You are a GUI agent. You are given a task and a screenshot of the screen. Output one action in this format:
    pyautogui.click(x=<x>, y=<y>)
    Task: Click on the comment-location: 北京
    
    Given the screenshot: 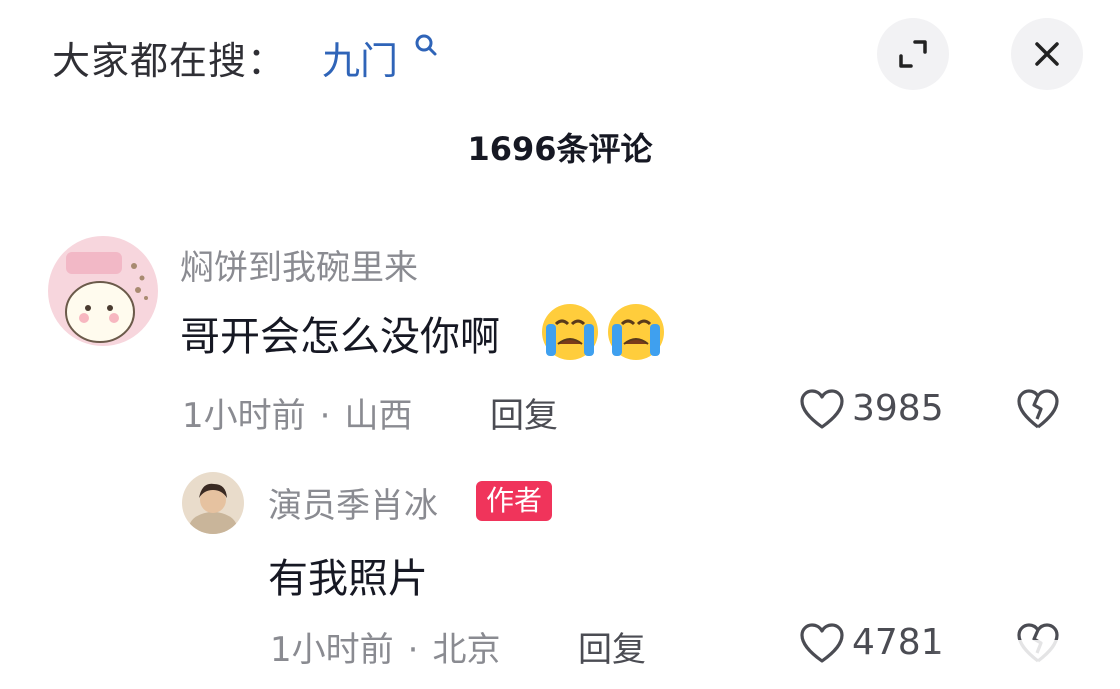 What is the action you would take?
    pyautogui.click(x=466, y=650)
    